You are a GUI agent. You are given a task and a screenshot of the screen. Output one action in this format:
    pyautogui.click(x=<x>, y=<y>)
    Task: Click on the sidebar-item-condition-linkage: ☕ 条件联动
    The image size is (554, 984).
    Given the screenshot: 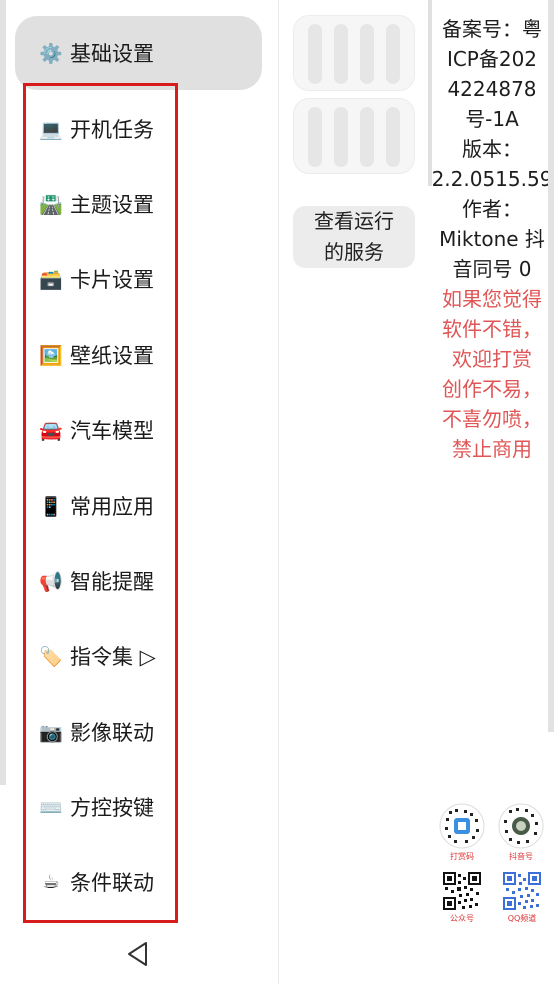 What is the action you would take?
    pyautogui.click(x=96, y=882)
    